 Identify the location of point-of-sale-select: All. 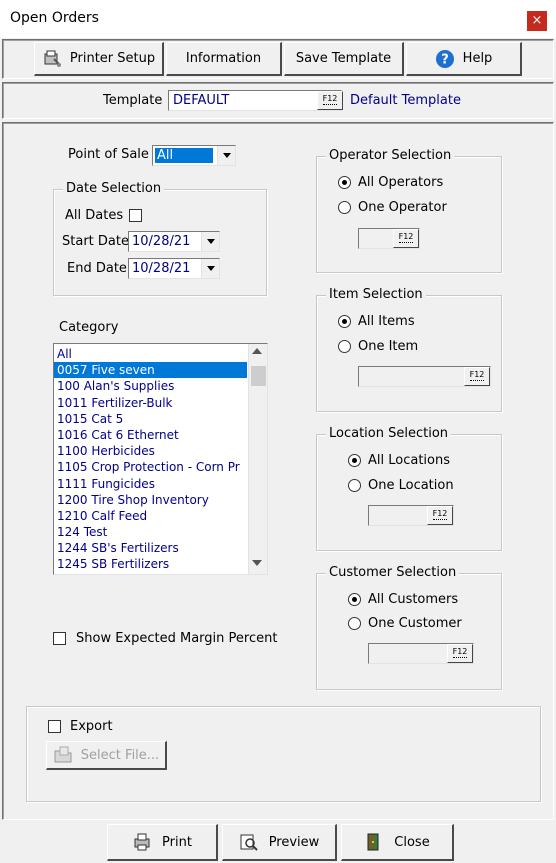
(194, 155).